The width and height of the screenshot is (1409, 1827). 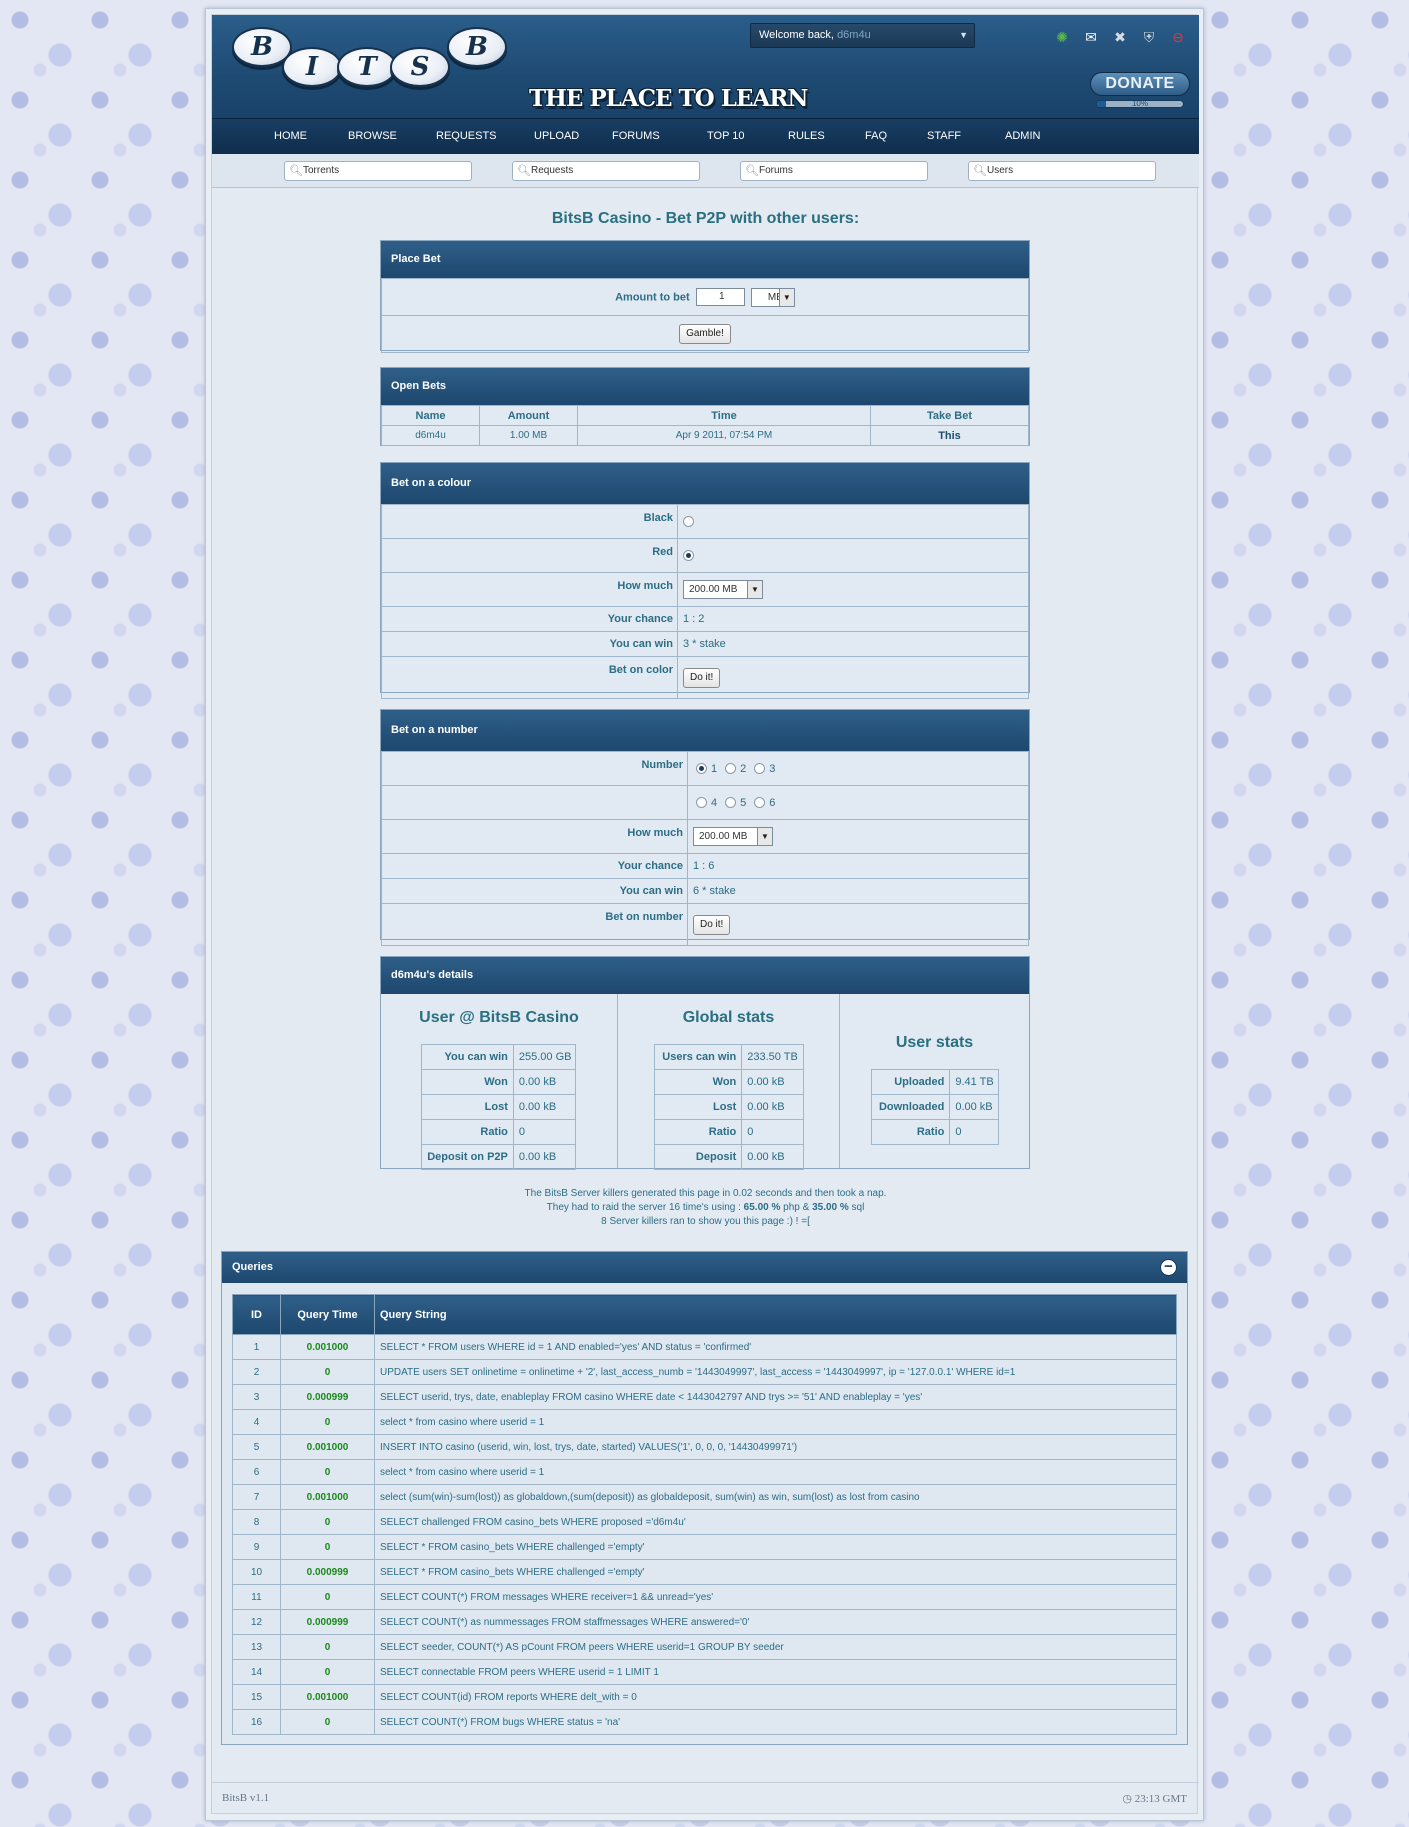 What do you see at coordinates (327, 1314) in the screenshot?
I see `queries-col-header: Query Time` at bounding box center [327, 1314].